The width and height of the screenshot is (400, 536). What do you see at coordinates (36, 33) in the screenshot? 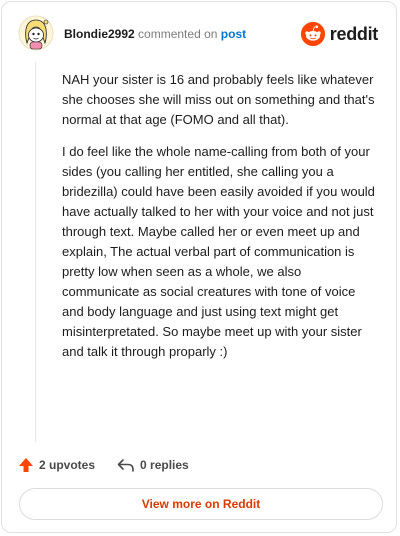
I see `snoo-avatar-icon` at bounding box center [36, 33].